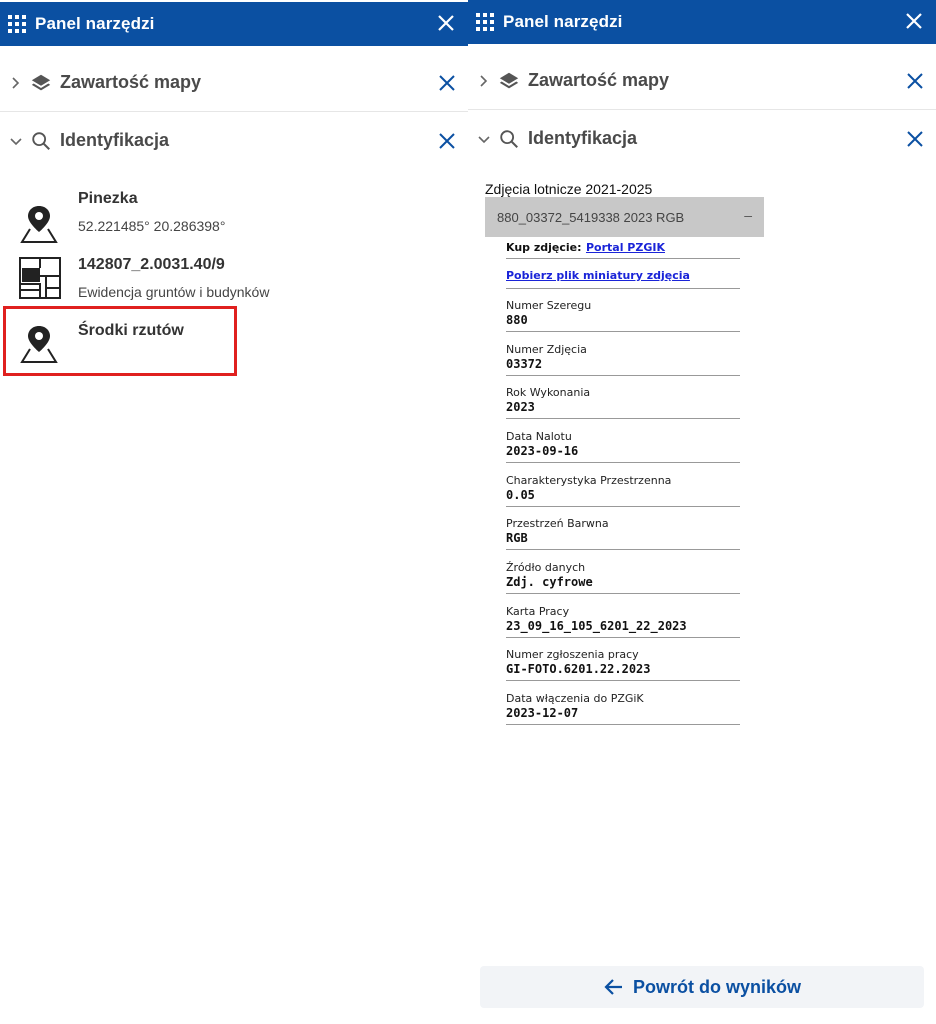 This screenshot has height=1024, width=936. What do you see at coordinates (572, 654) in the screenshot?
I see `attribute-label: Numer zgłoszenia pracy` at bounding box center [572, 654].